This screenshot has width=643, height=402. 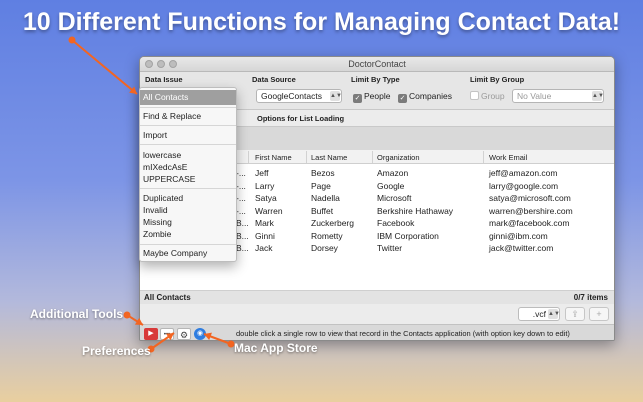 I want to click on table-cell: Warren, so click(x=269, y=210).